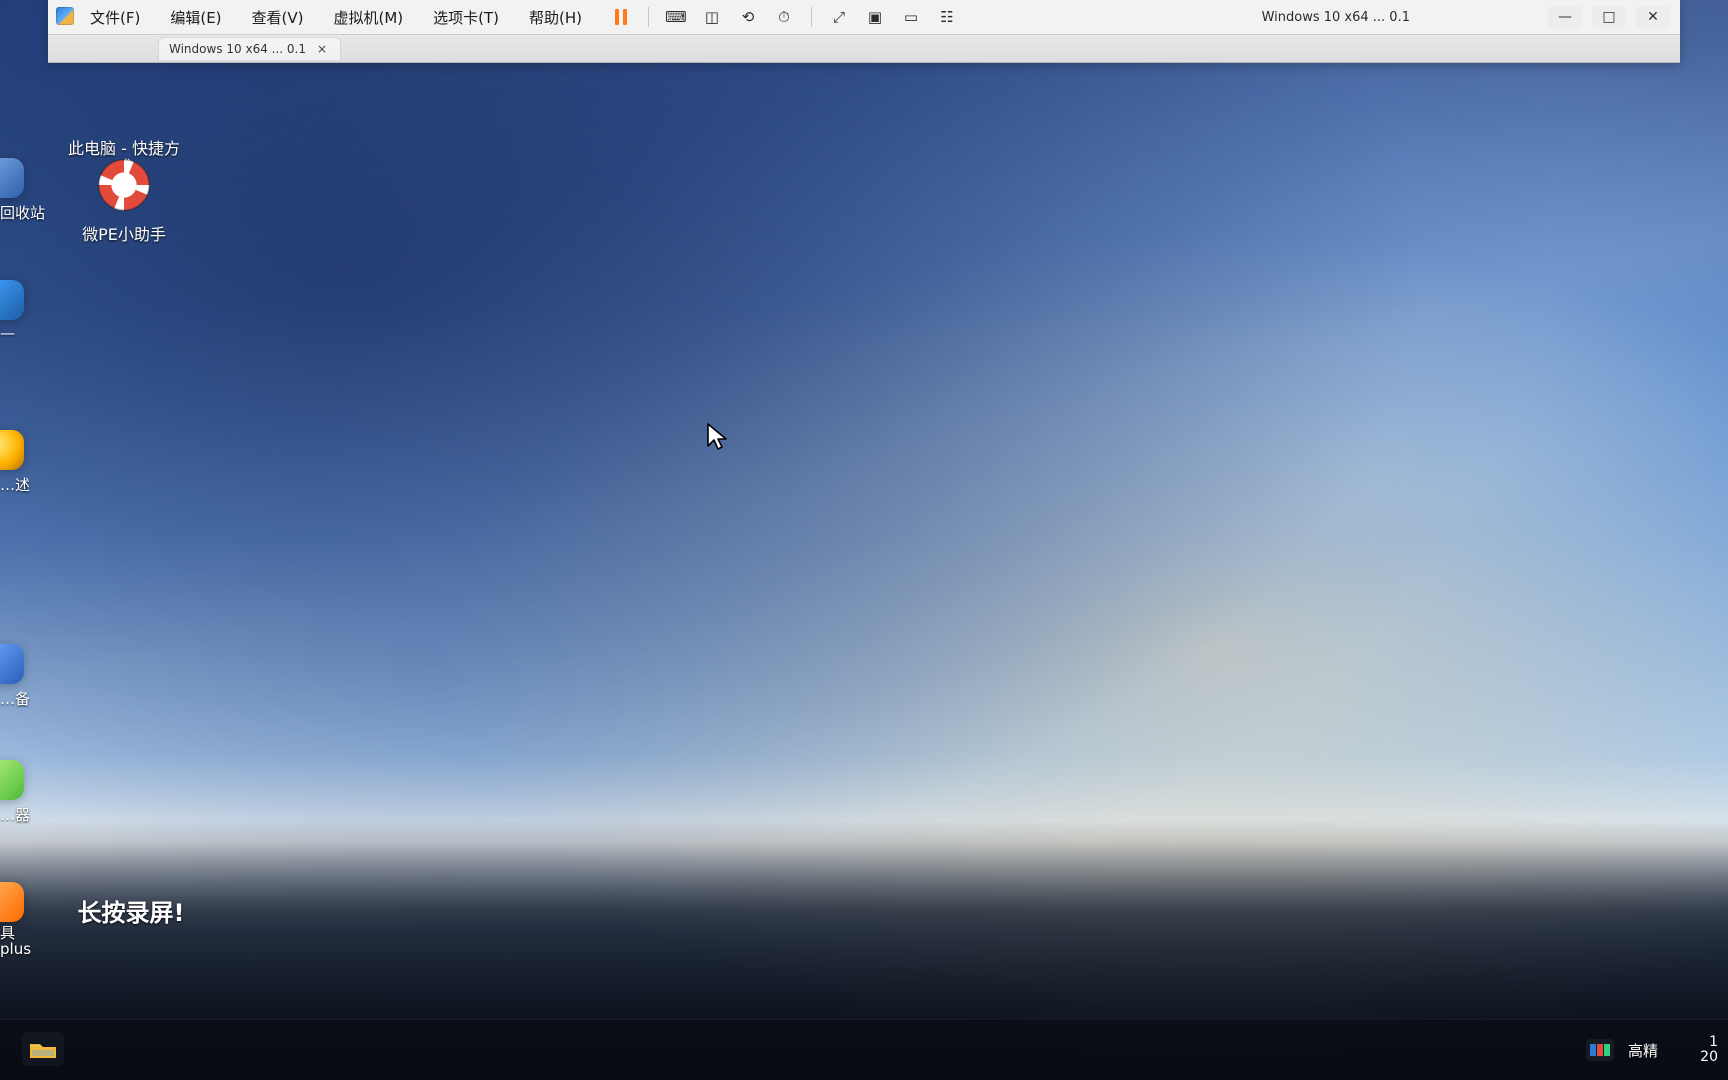 The image size is (1728, 1080). Describe the element at coordinates (12, 178) in the screenshot. I see `recycle-bin-icon` at that location.